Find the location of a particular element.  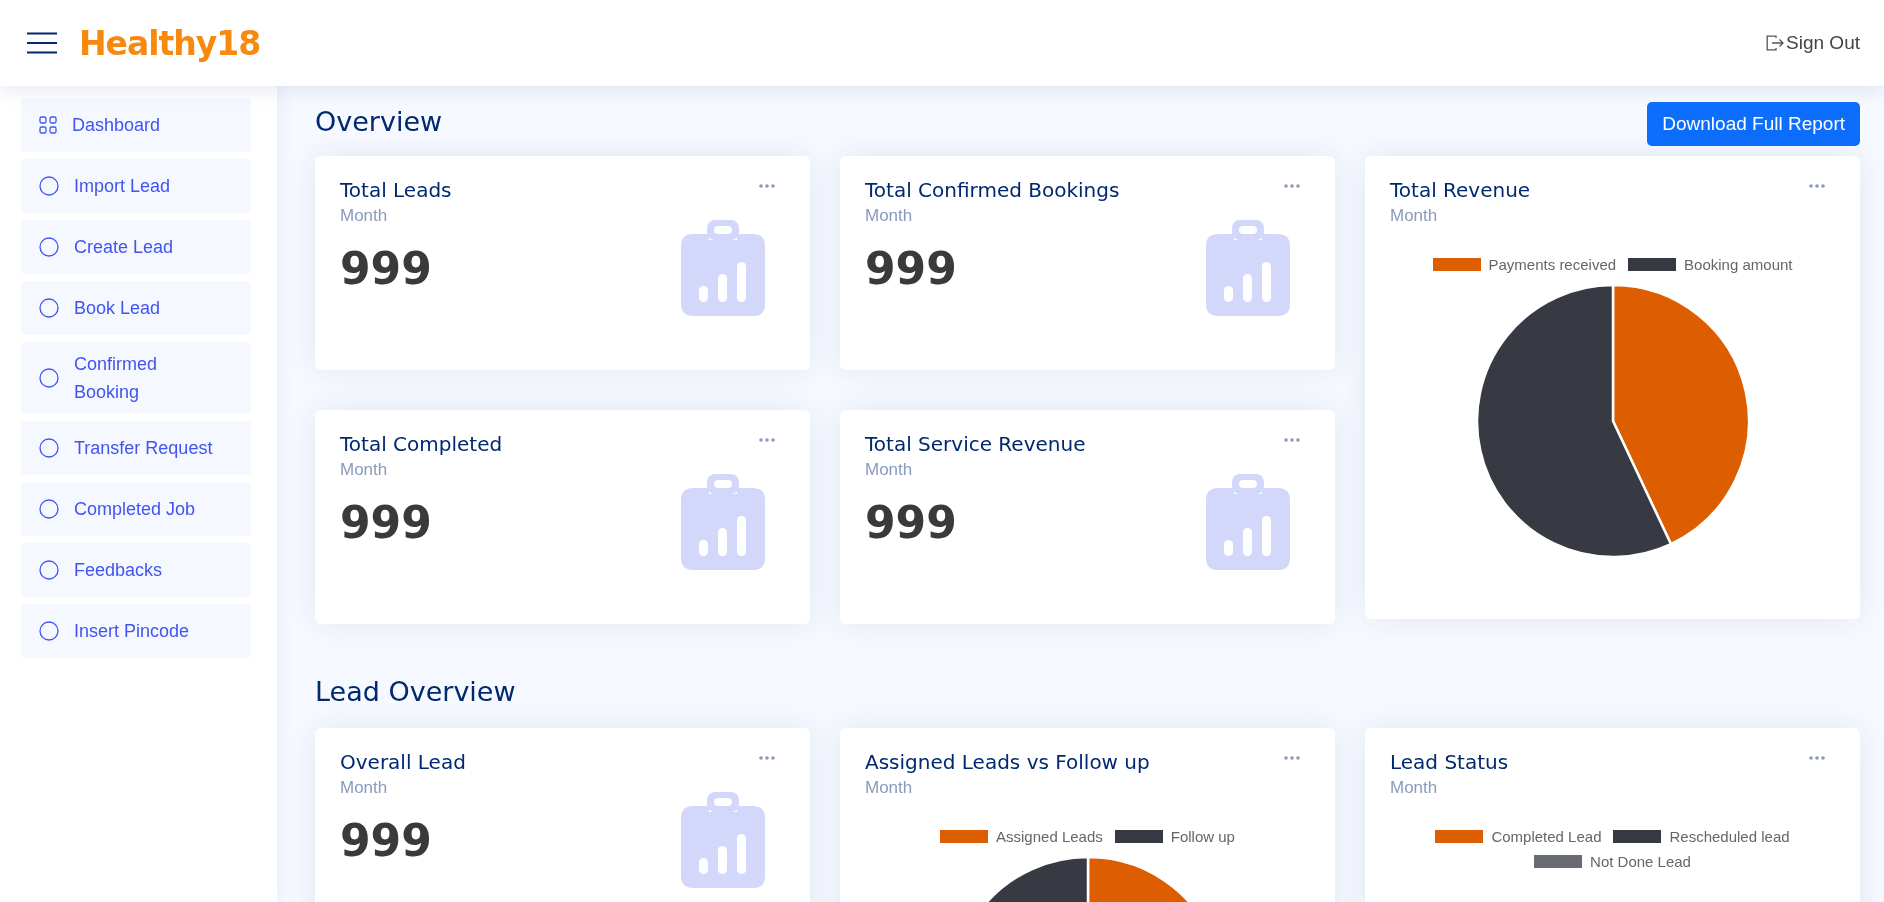

legend-label: Payments received is located at coordinates (1552, 264).